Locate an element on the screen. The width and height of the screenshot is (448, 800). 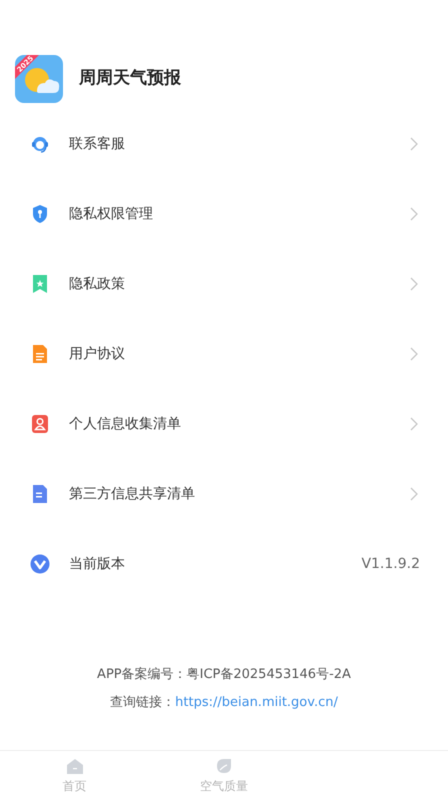
query-label: 查询链接： is located at coordinates (143, 703).